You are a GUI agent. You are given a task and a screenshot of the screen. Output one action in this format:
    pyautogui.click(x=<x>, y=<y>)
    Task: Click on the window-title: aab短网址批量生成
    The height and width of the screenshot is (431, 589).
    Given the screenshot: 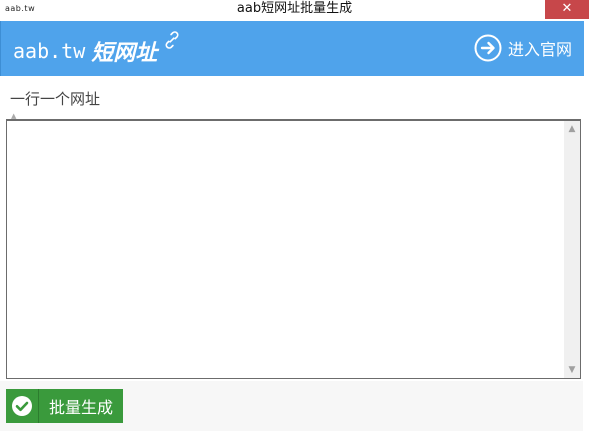 What is the action you would take?
    pyautogui.click(x=294, y=8)
    